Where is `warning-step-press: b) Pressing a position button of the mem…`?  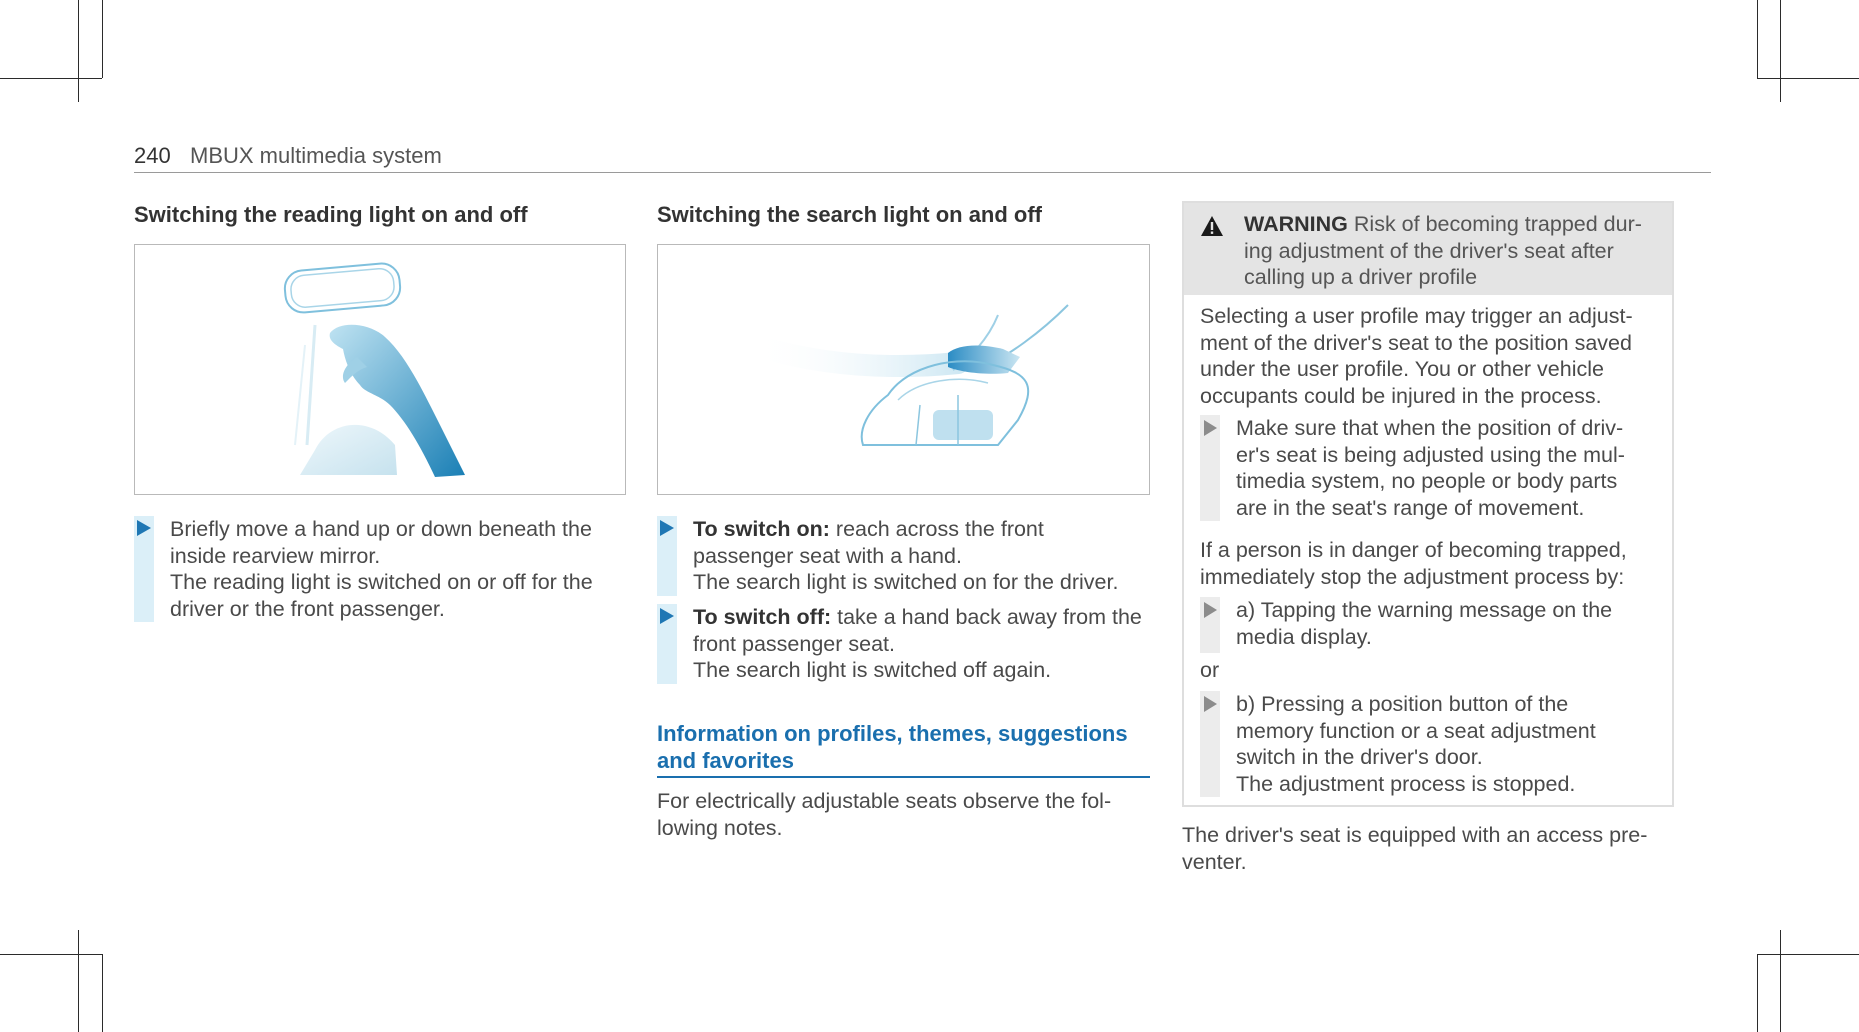
warning-step-press: b) Pressing a position button of the mem… is located at coordinates (1435, 744).